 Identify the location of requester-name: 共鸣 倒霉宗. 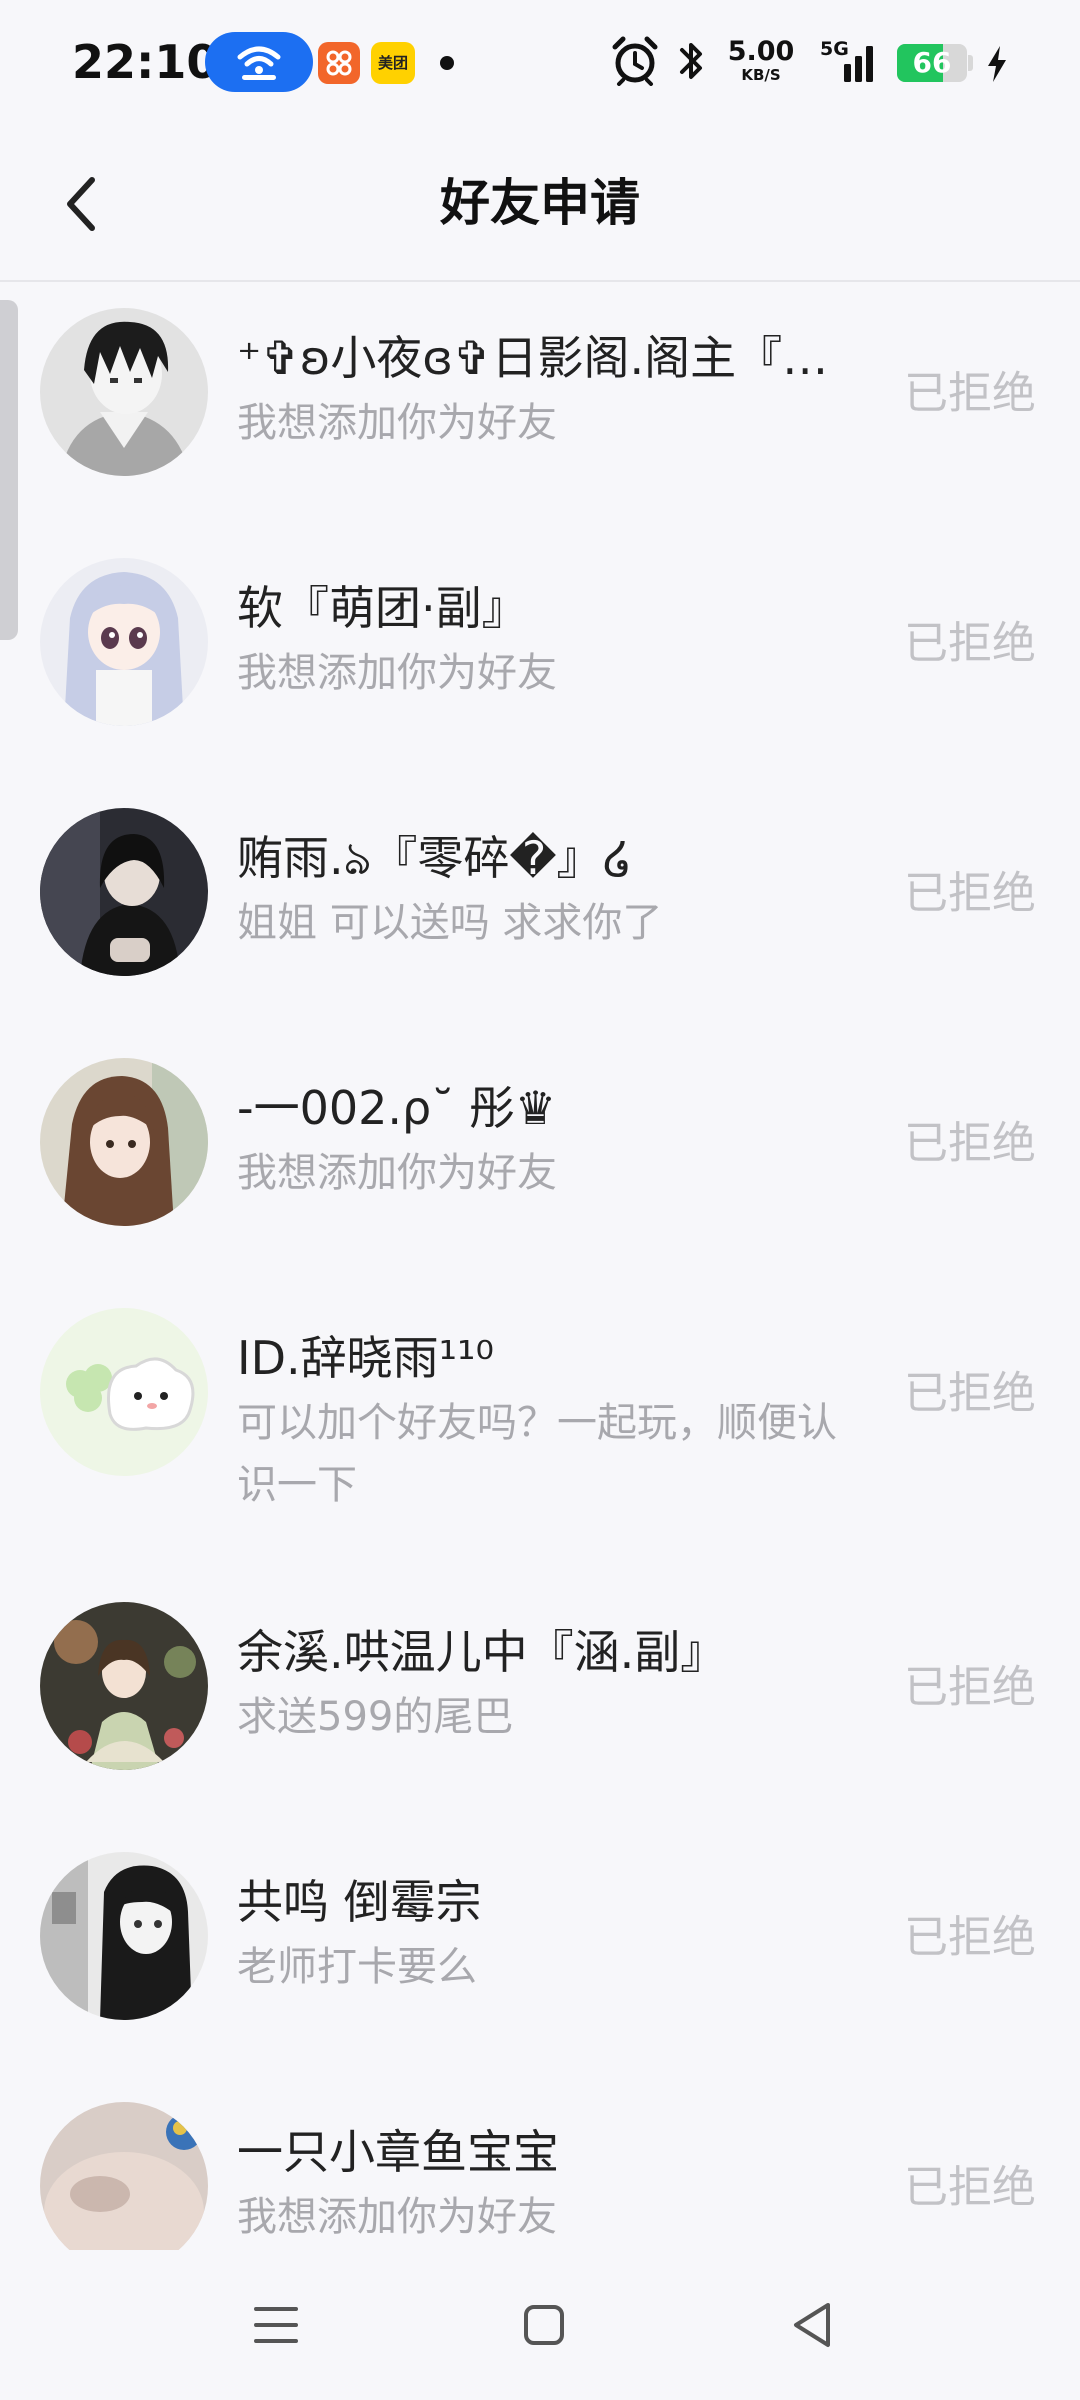
(359, 1902).